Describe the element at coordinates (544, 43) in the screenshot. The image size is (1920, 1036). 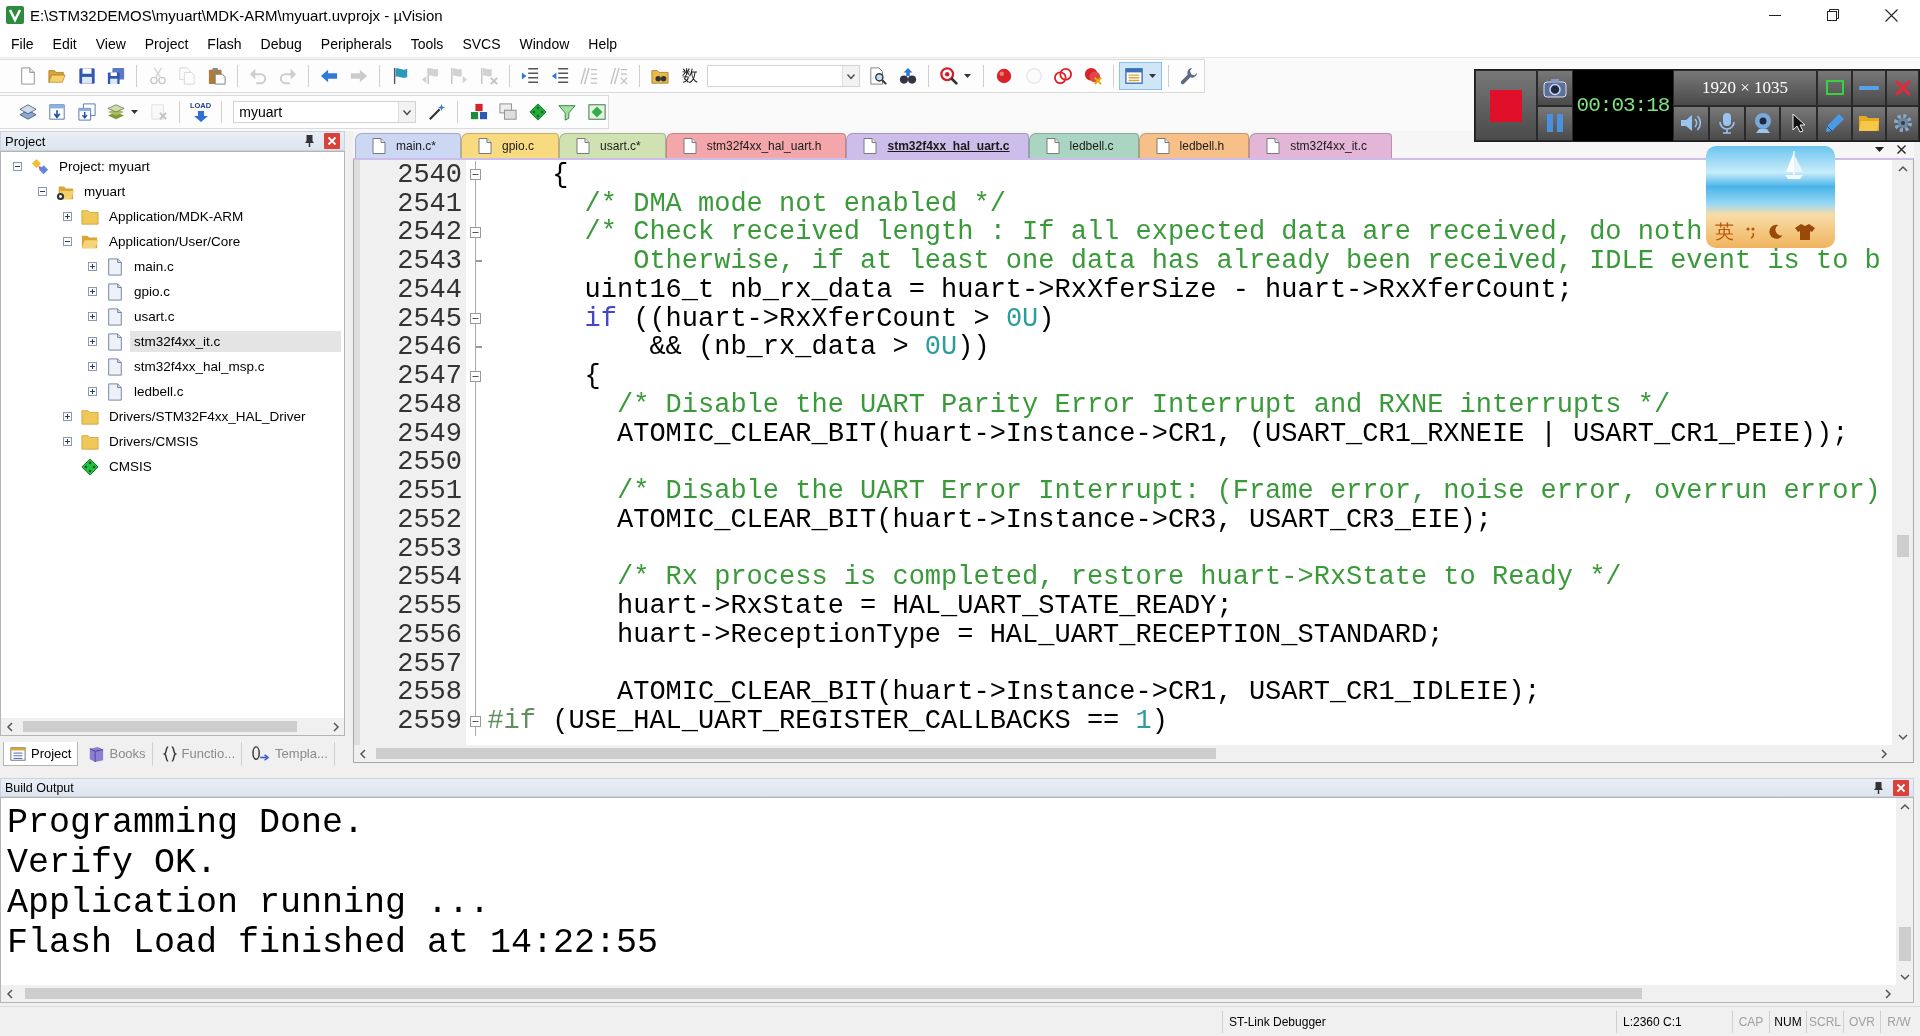
I see `menu-item: Window` at that location.